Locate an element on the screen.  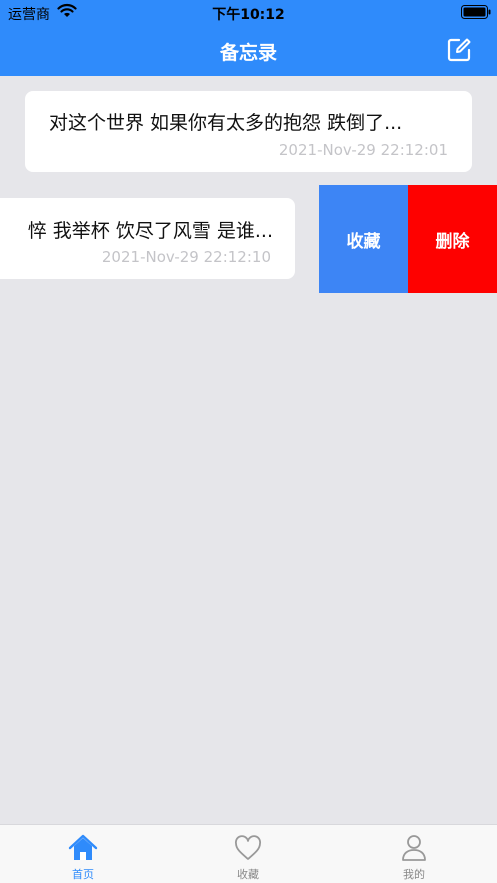
tab-bar: 首页 收藏 我的 is located at coordinates (248, 853).